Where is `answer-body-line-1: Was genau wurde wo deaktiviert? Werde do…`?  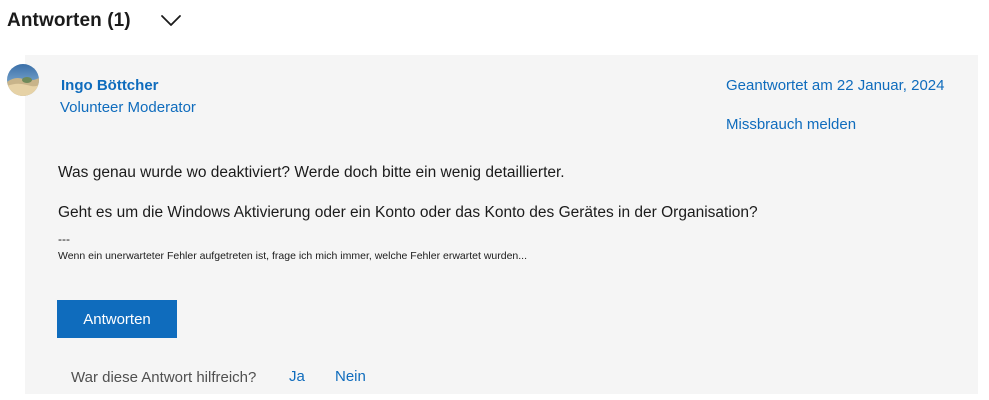 answer-body-line-1: Was genau wurde wo deaktiviert? Werde do… is located at coordinates (311, 172).